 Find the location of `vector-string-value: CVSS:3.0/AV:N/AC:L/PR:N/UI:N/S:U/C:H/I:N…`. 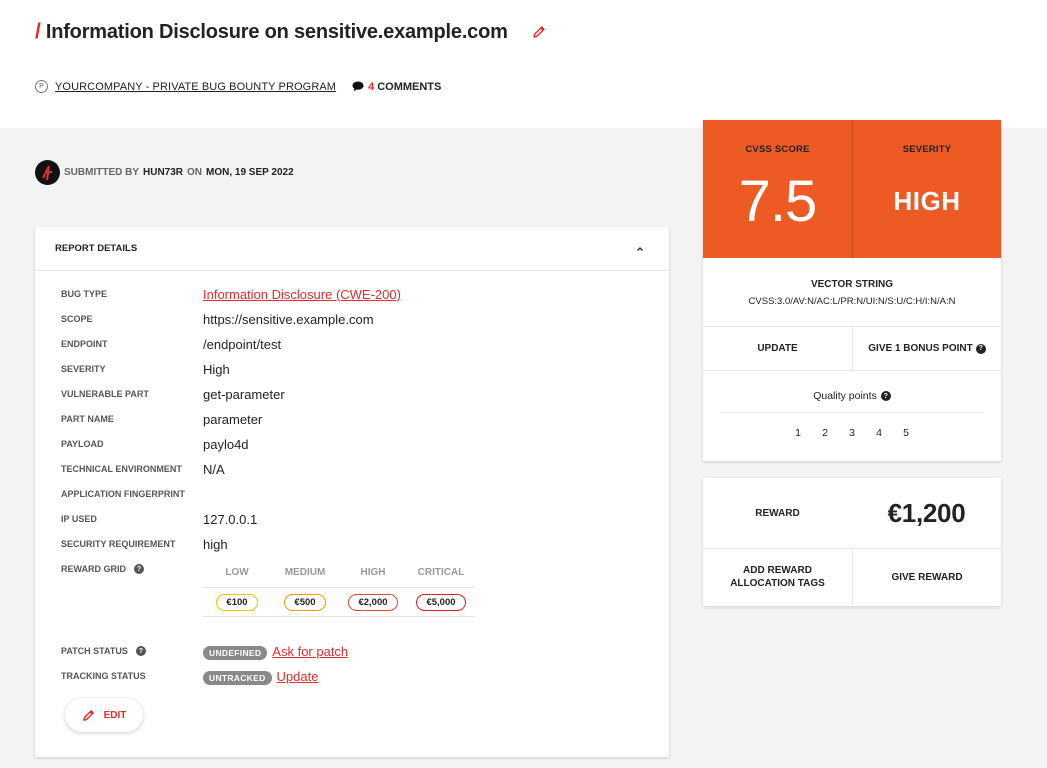

vector-string-value: CVSS:3.0/AV:N/AC:L/PR:N/UI:N/S:U/C:H/I:N… is located at coordinates (852, 301).